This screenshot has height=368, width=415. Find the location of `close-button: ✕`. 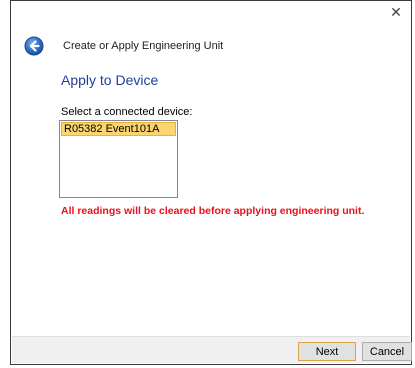

close-button: ✕ is located at coordinates (396, 12).